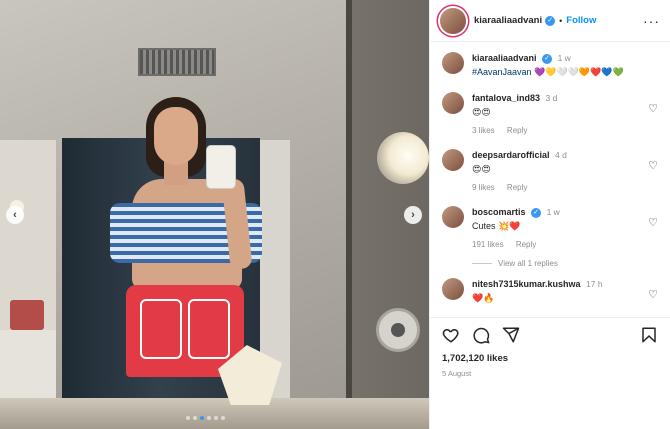 The width and height of the screenshot is (670, 429). What do you see at coordinates (483, 130) in the screenshot?
I see `comment-likes: 3 likes` at bounding box center [483, 130].